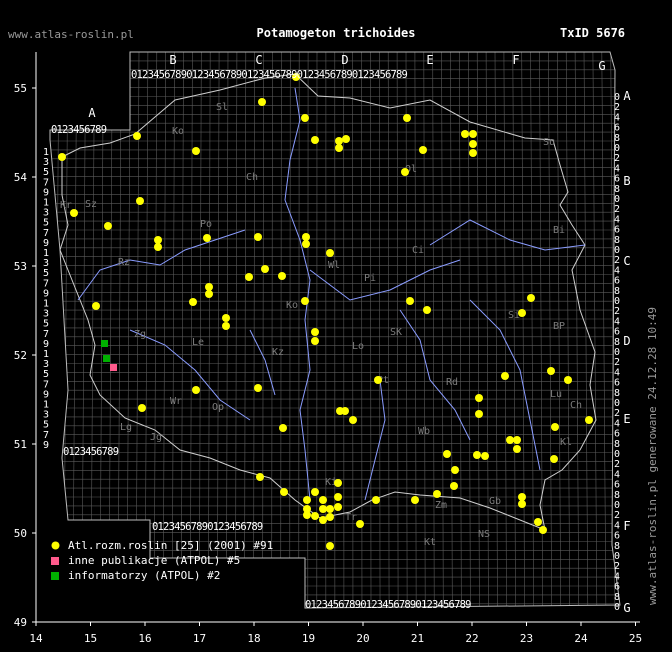 The image size is (672, 652). What do you see at coordinates (55, 560) in the screenshot?
I see `pink-square-icon` at bounding box center [55, 560].